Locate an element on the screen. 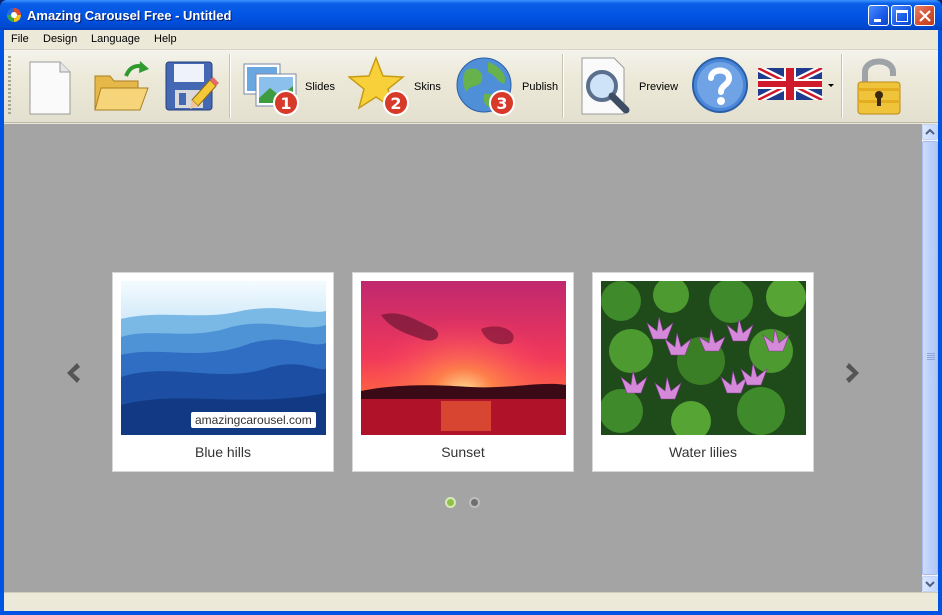  scroll-down-button is located at coordinates (930, 584).